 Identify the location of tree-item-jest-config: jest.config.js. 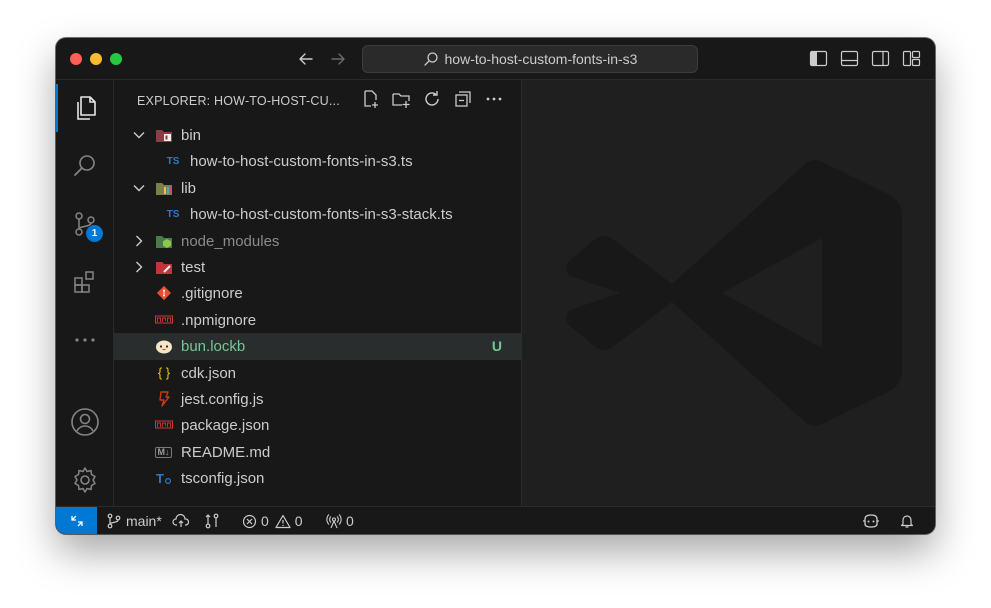
(318, 399).